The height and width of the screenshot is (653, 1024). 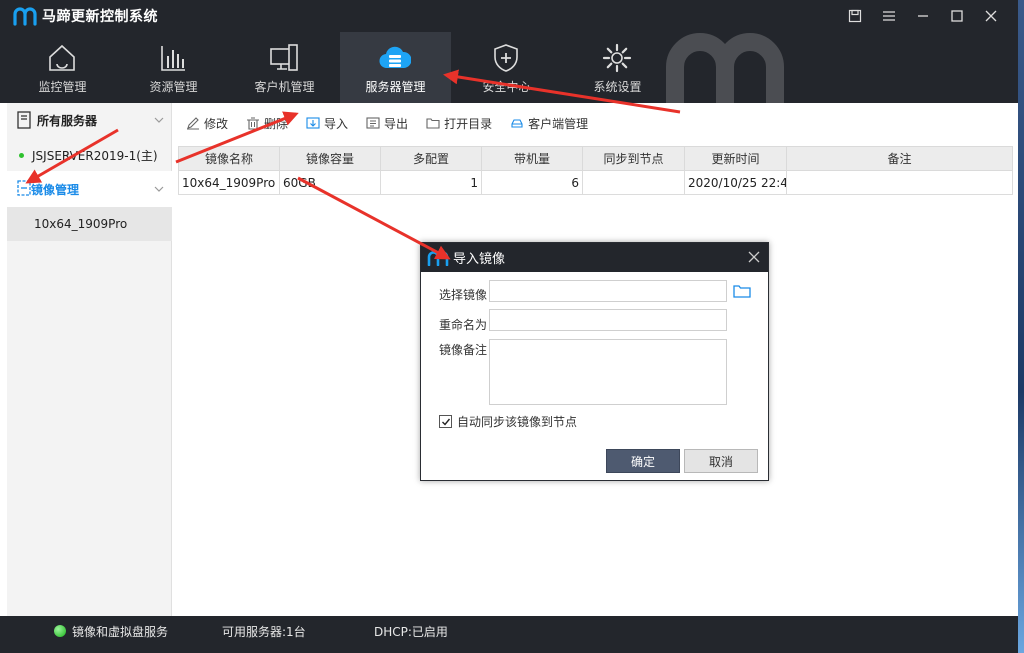 I want to click on sidebar-server-label: JSJSERVER2019-1(主), so click(x=95, y=155).